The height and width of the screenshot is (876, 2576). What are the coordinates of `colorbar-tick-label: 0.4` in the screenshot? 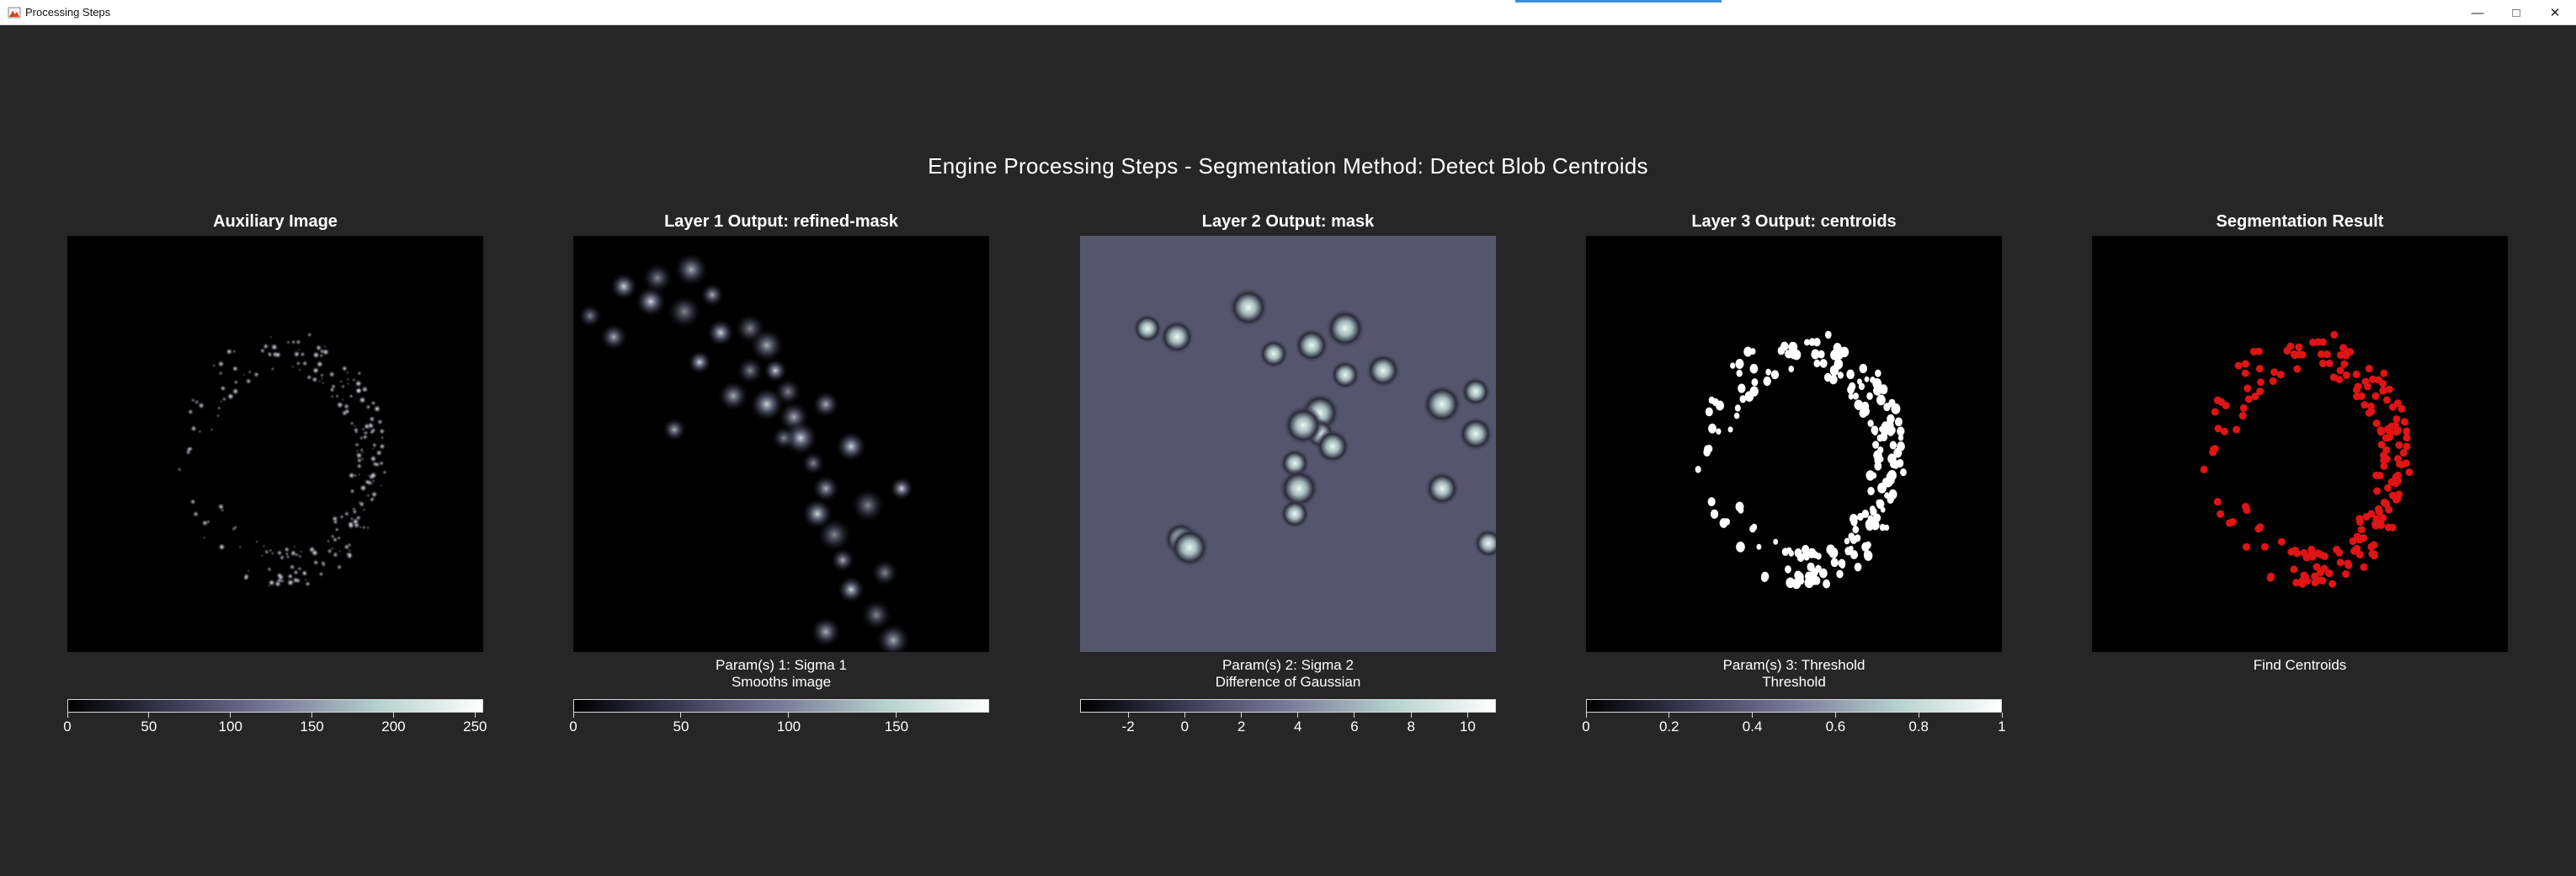 It's located at (1753, 726).